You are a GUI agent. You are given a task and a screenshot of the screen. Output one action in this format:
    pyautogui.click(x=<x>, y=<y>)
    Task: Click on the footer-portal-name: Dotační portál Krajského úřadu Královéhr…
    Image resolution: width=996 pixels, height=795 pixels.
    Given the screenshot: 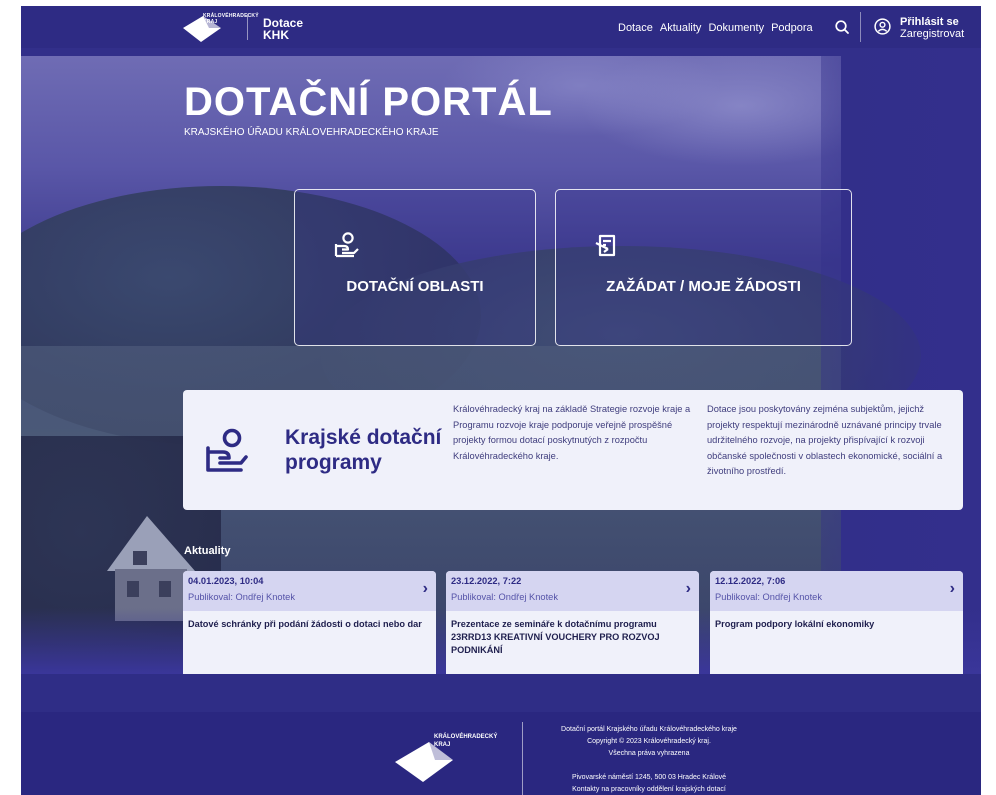 What is the action you would take?
    pyautogui.click(x=649, y=729)
    